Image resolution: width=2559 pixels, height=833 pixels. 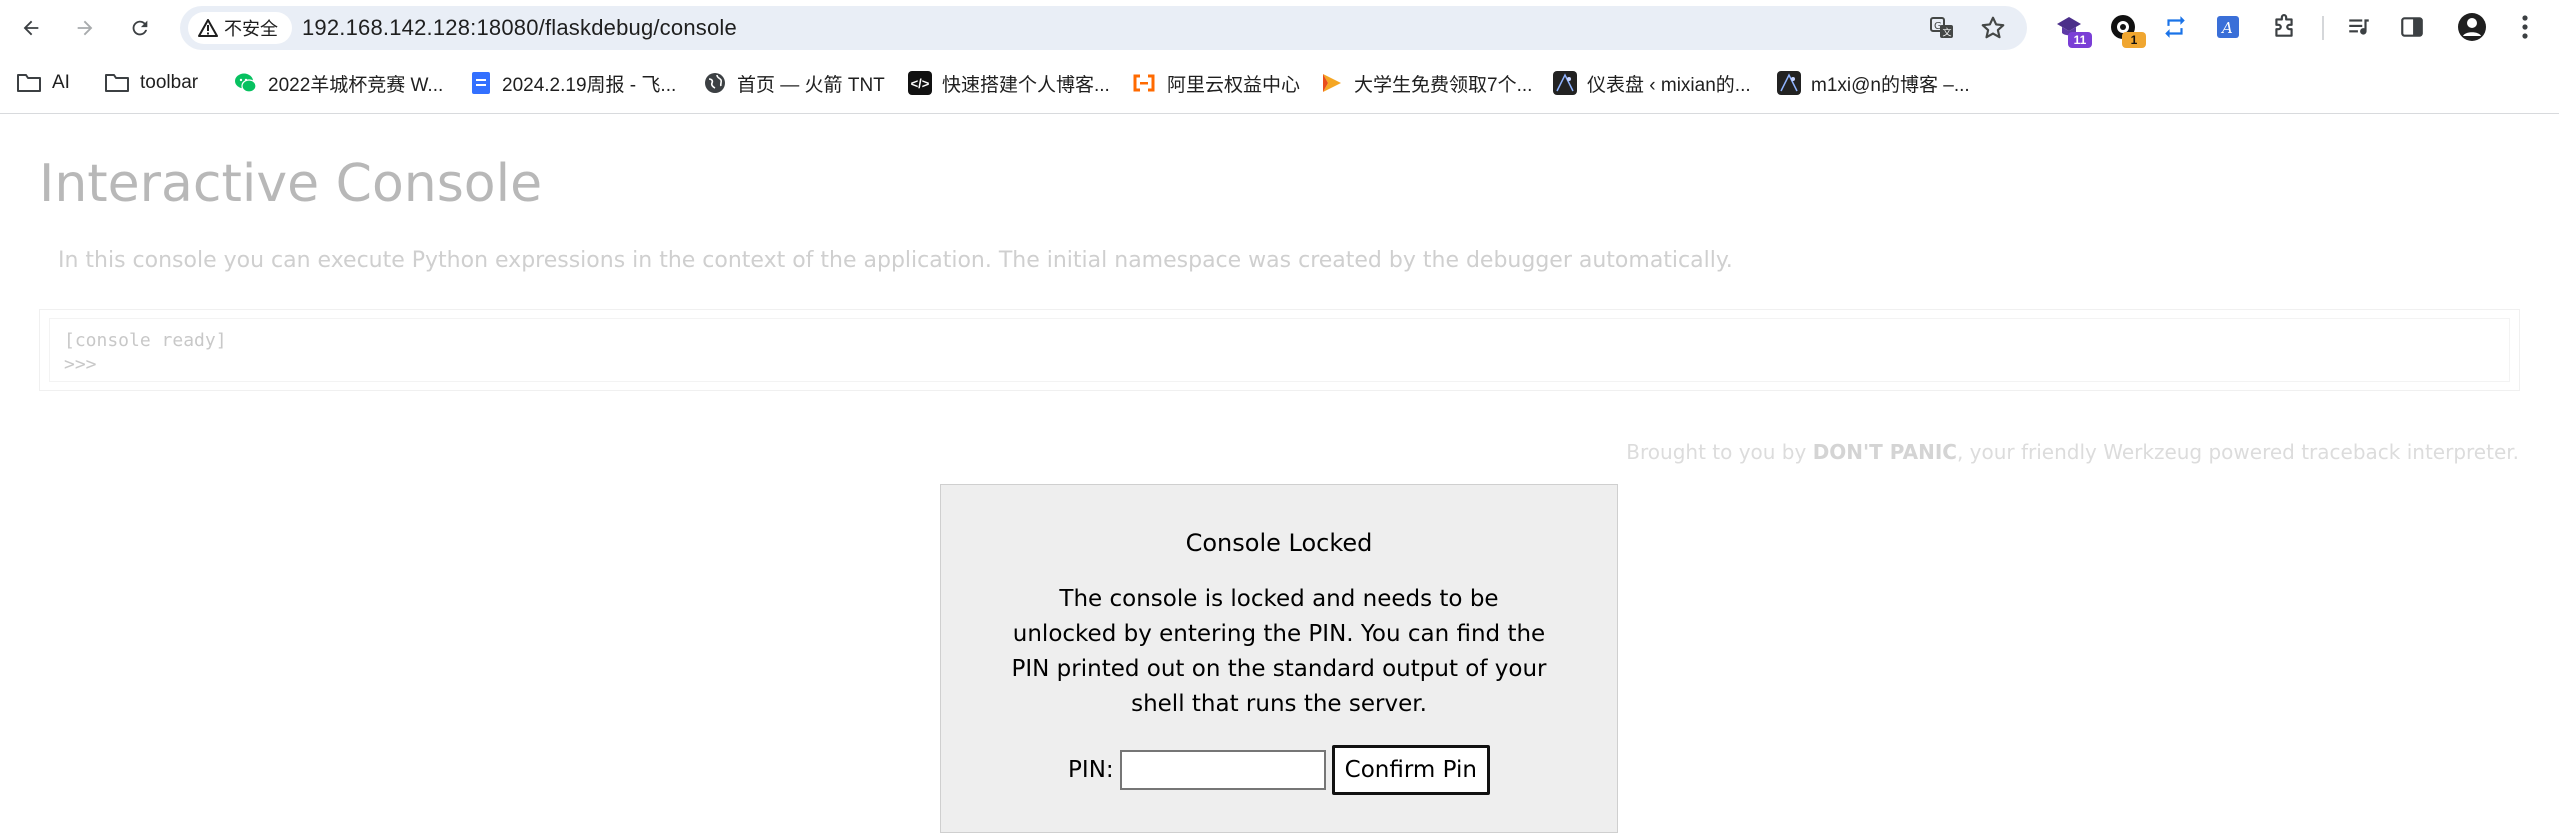 I want to click on arrow-logo-icon, so click(x=1332, y=83).